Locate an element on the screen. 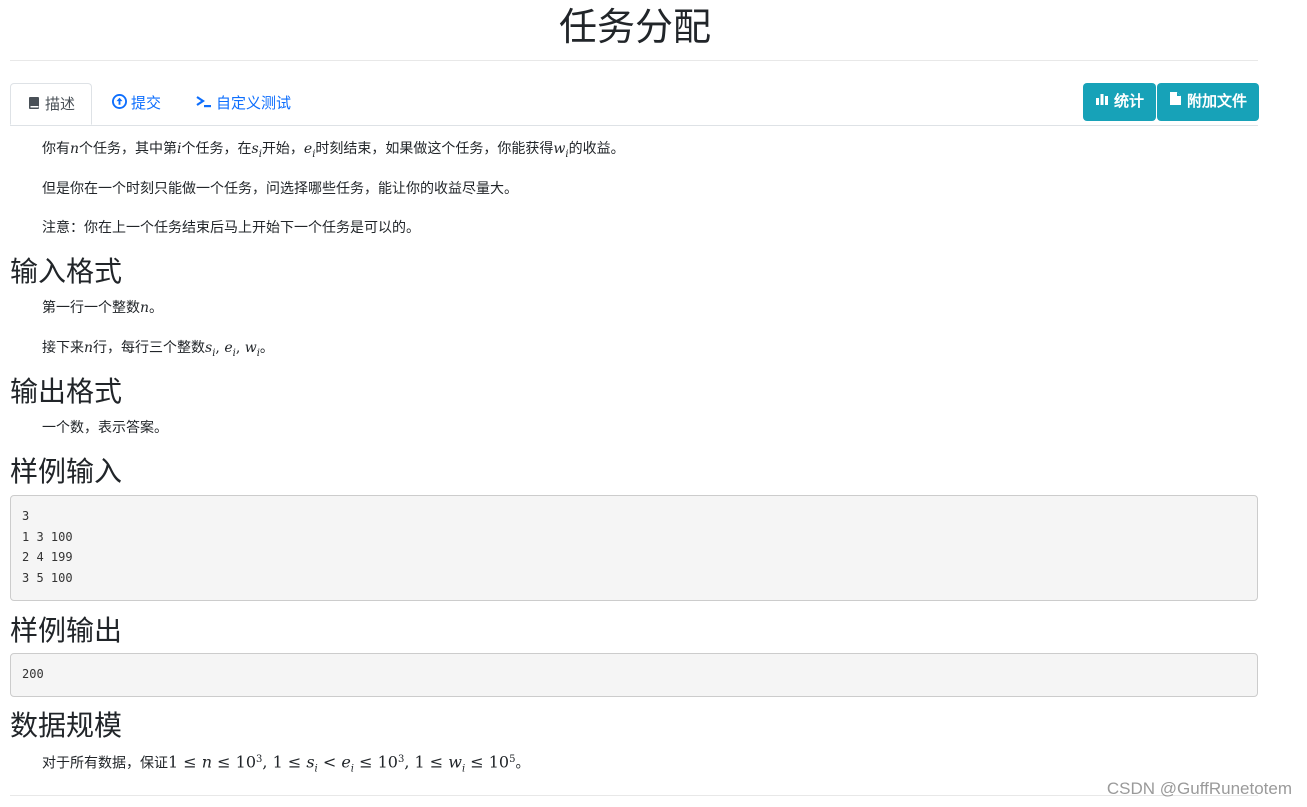  tab-bar: 描述 提交 自定义测试 is located at coordinates (634, 104).